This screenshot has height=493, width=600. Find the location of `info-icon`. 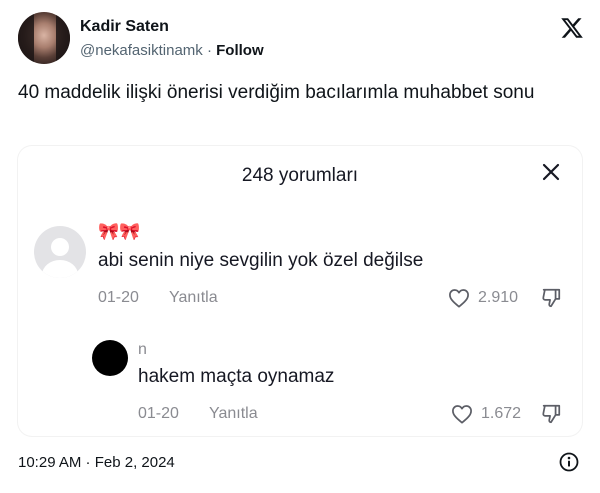

info-icon is located at coordinates (569, 462).